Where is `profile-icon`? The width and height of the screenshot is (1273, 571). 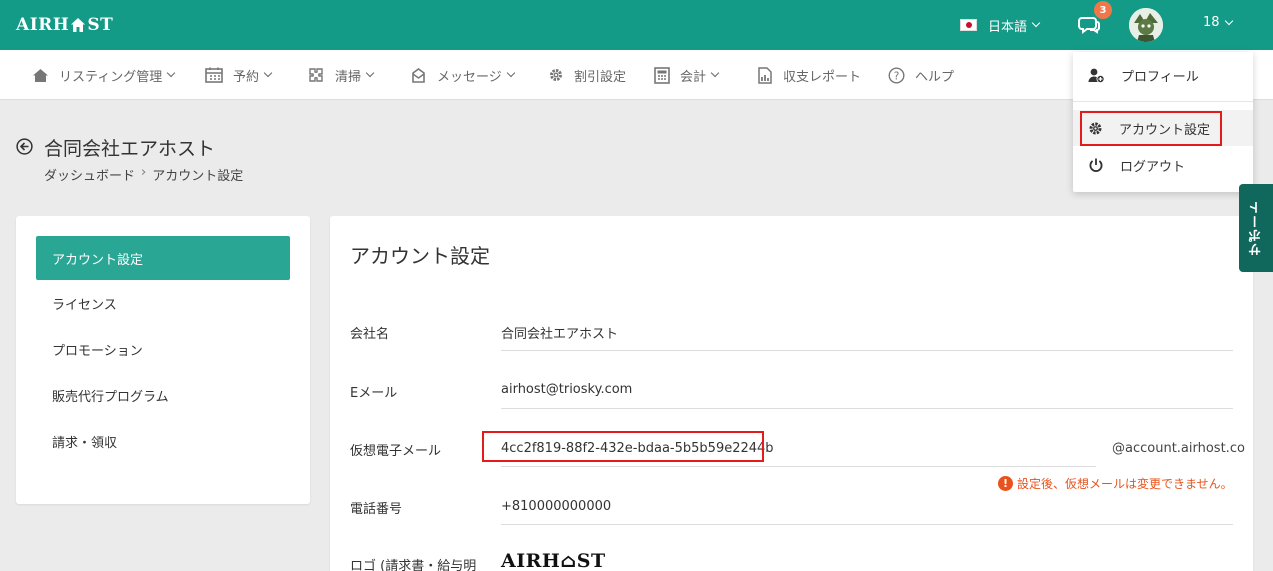
profile-icon is located at coordinates (1096, 75).